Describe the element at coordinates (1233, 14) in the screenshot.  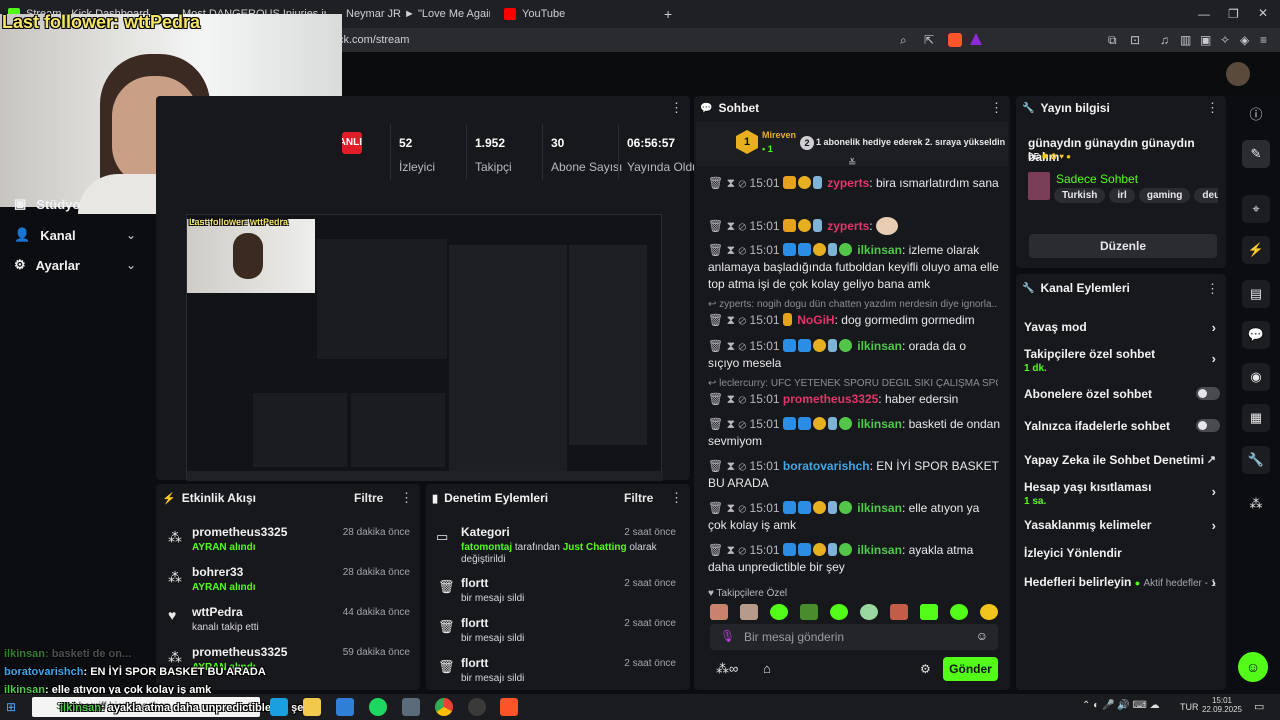
I see `maximize-icon: ❐` at that location.